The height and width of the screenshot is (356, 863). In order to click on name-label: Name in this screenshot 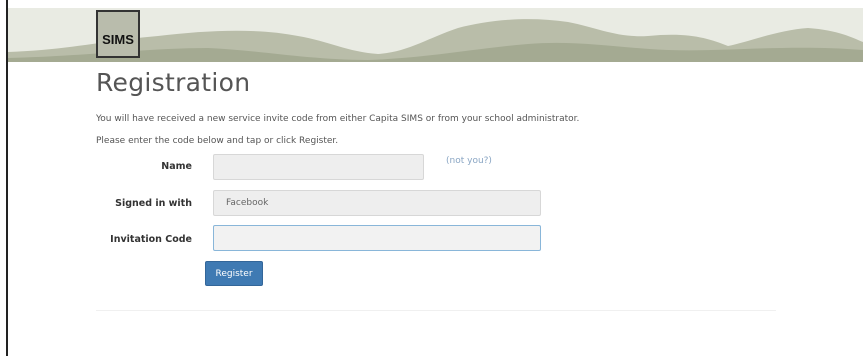, I will do `click(176, 166)`.